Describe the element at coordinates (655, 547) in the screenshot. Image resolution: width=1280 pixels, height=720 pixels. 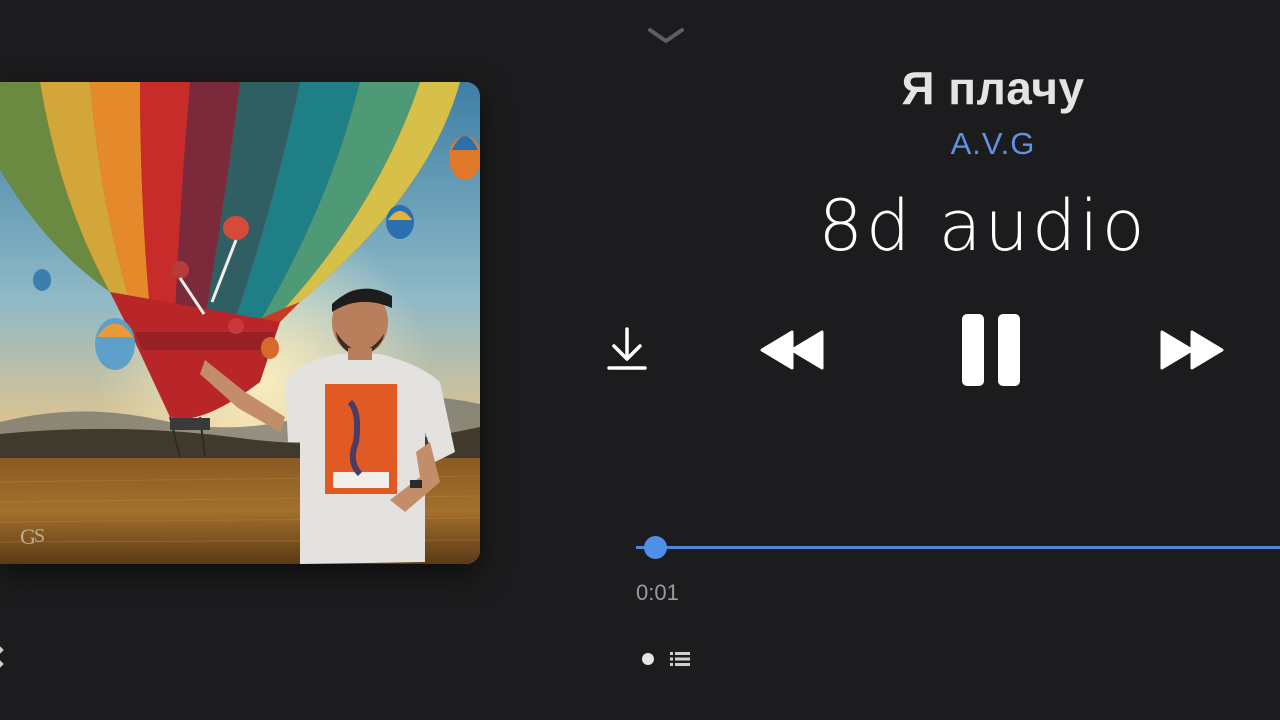
I see `seek-thumb` at that location.